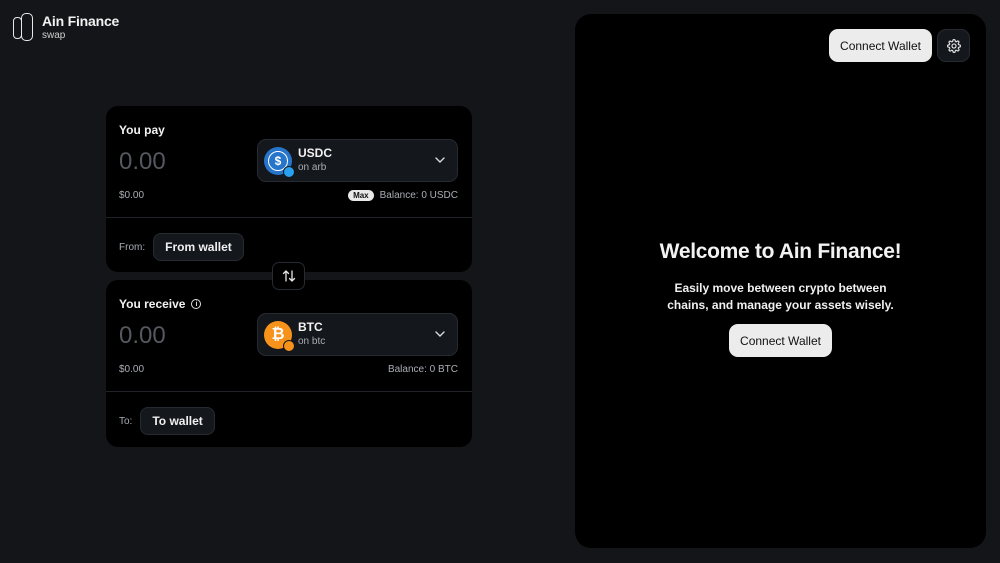 This screenshot has width=1000, height=563. I want to click on pay-label: You pay, so click(142, 130).